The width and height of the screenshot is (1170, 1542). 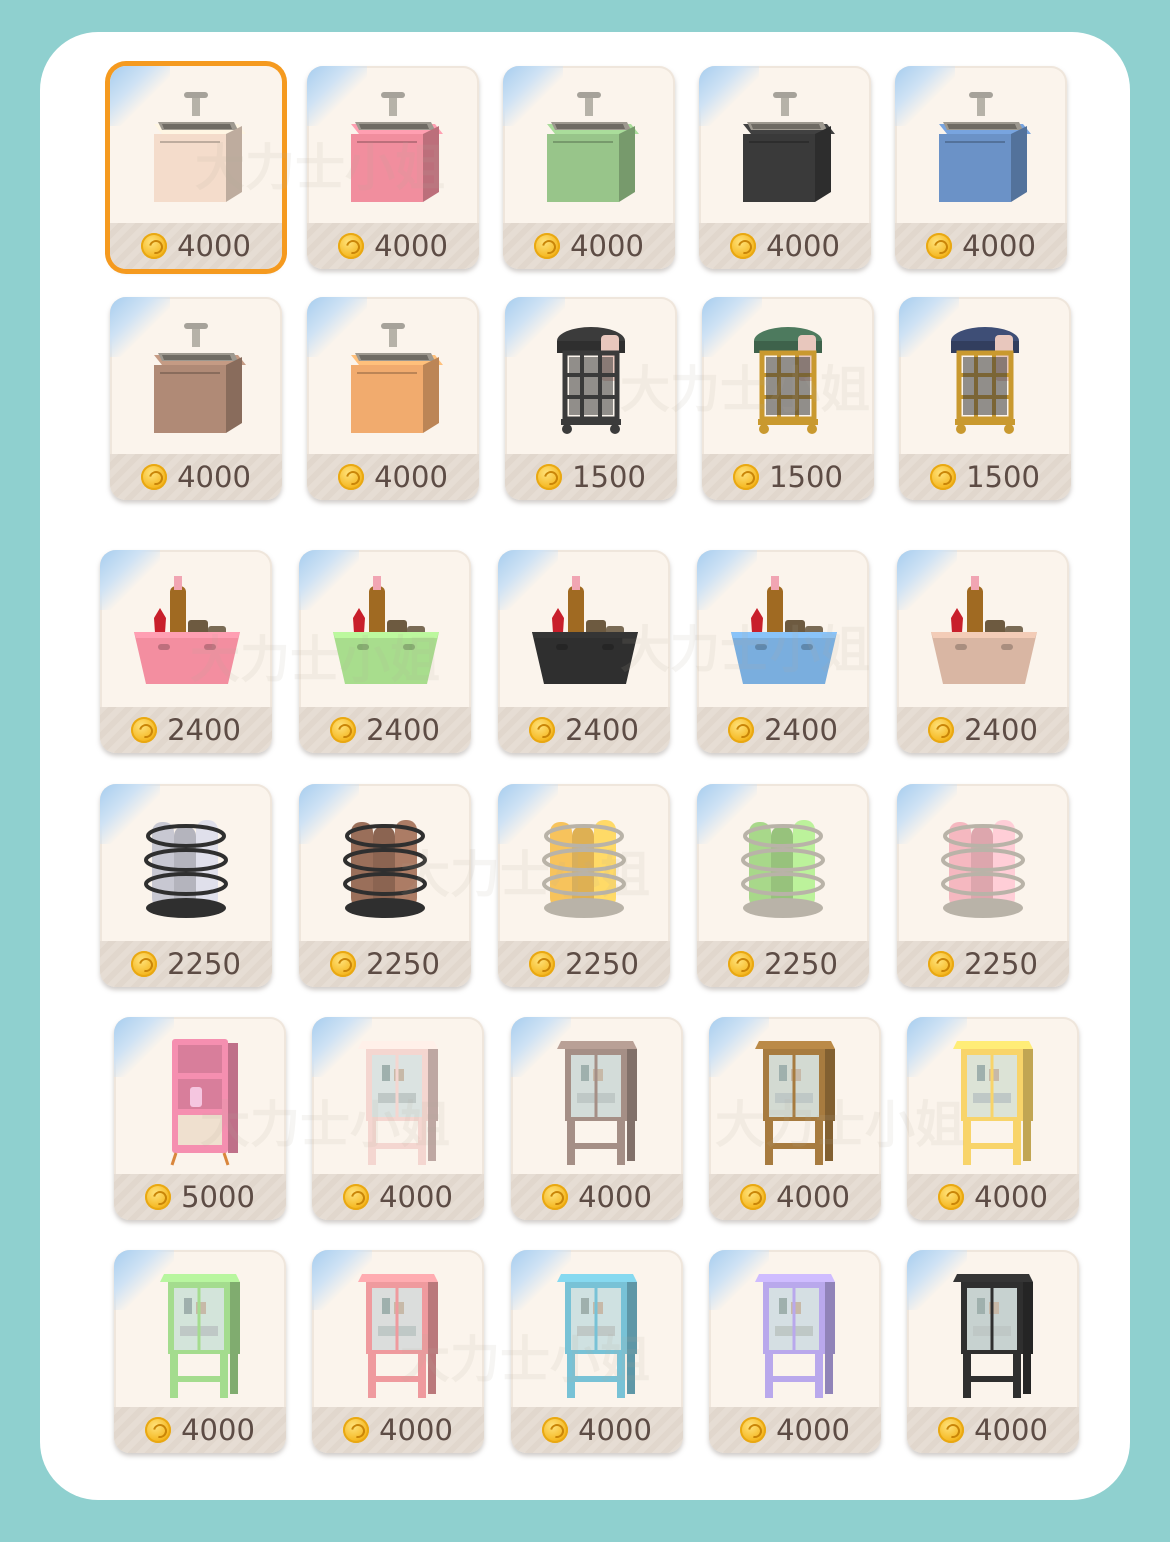 I want to click on towels-item-icon, so click(x=783, y=867).